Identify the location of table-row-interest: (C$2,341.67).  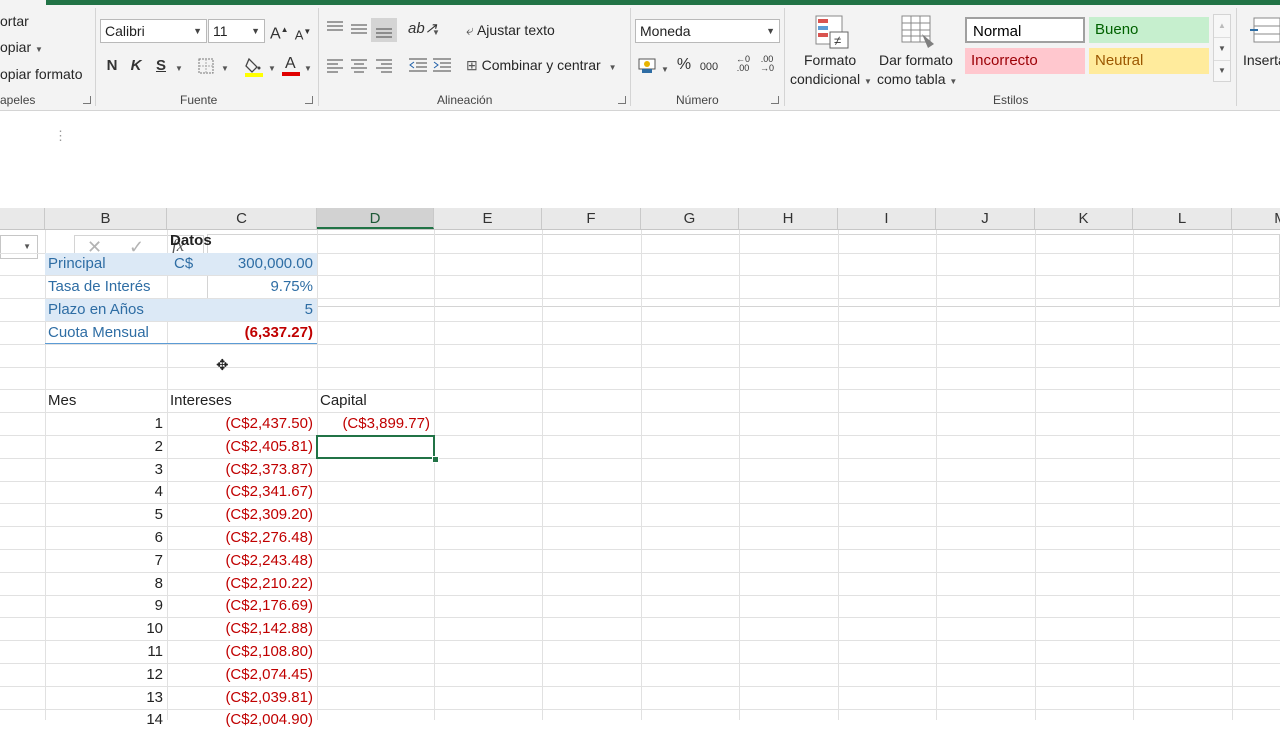
(240, 492).